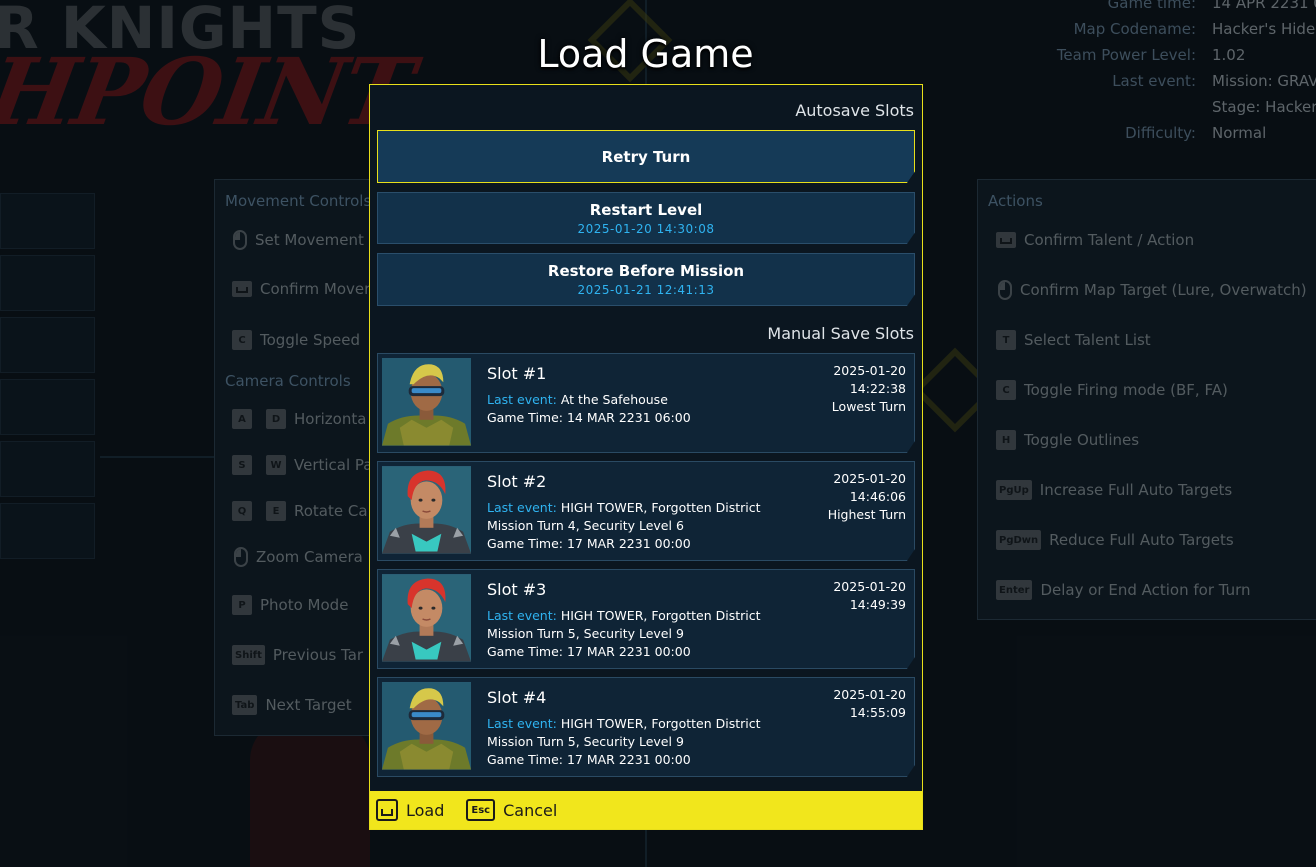  Describe the element at coordinates (646, 228) in the screenshot. I see `autosave-timestamp: 2025-01-20 14:30:08` at that location.